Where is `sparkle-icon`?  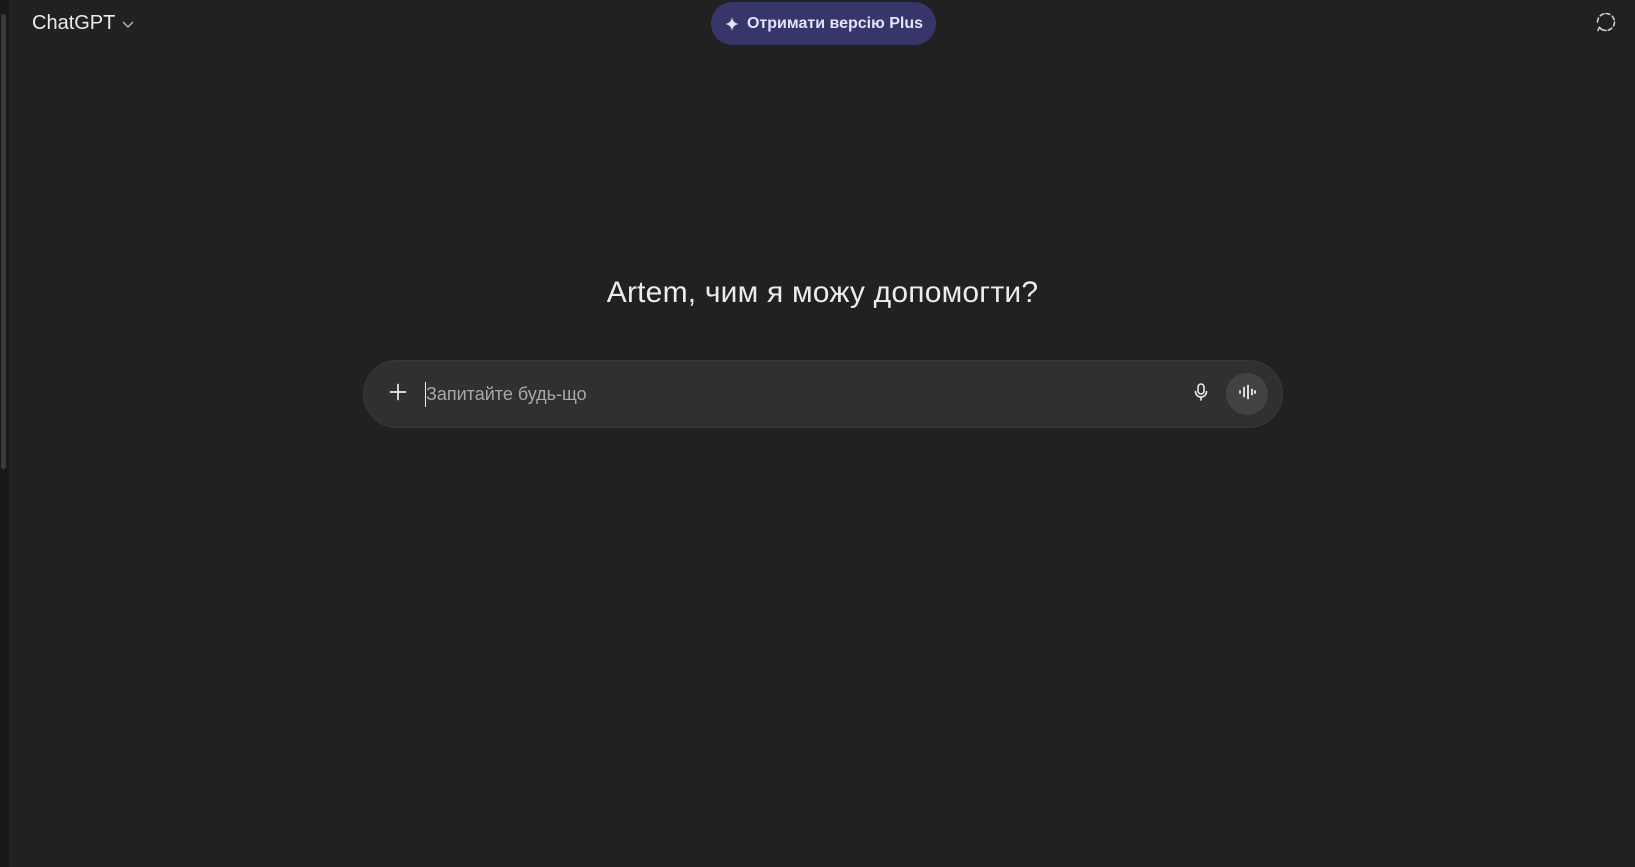 sparkle-icon is located at coordinates (732, 24).